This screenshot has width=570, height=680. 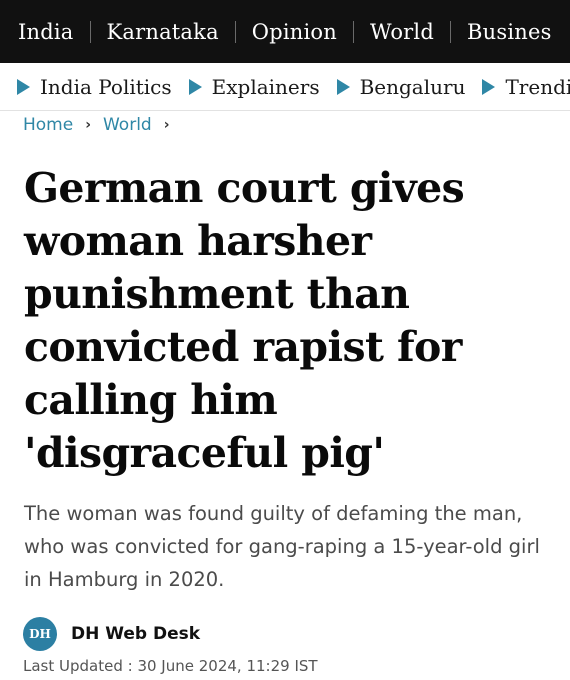 I want to click on sub-nav-label: Bengaluru, so click(x=412, y=86).